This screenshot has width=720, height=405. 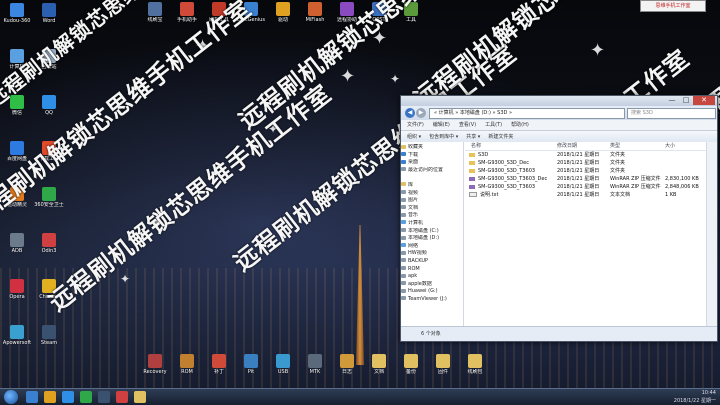 What do you see at coordinates (672, 100) in the screenshot?
I see `minimize-button: —` at bounding box center [672, 100].